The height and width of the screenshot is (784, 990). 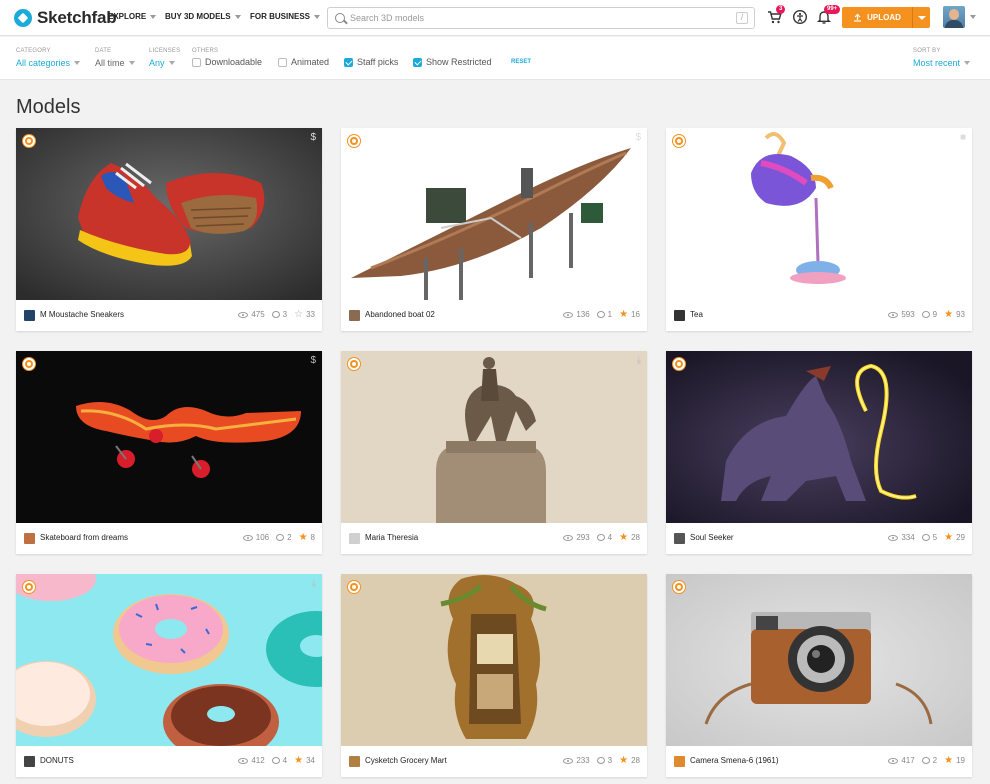 What do you see at coordinates (926, 314) in the screenshot?
I see `model-stats: 593 9 ★ 93` at bounding box center [926, 314].